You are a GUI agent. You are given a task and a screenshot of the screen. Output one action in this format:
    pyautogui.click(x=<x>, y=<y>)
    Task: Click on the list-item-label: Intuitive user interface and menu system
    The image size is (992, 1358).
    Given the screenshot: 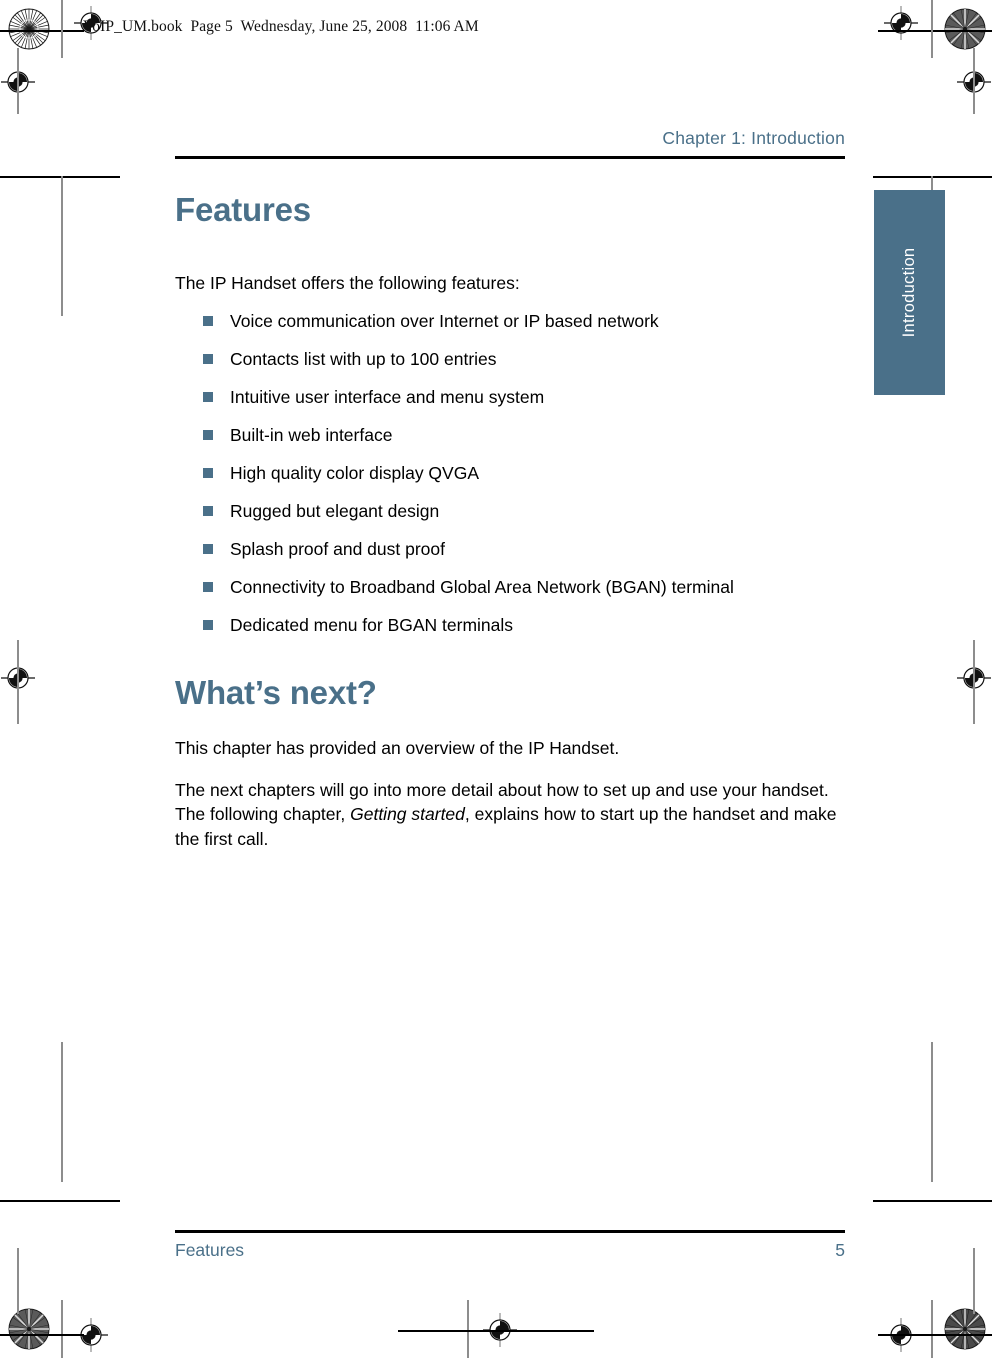 What is the action you would take?
    pyautogui.click(x=387, y=397)
    